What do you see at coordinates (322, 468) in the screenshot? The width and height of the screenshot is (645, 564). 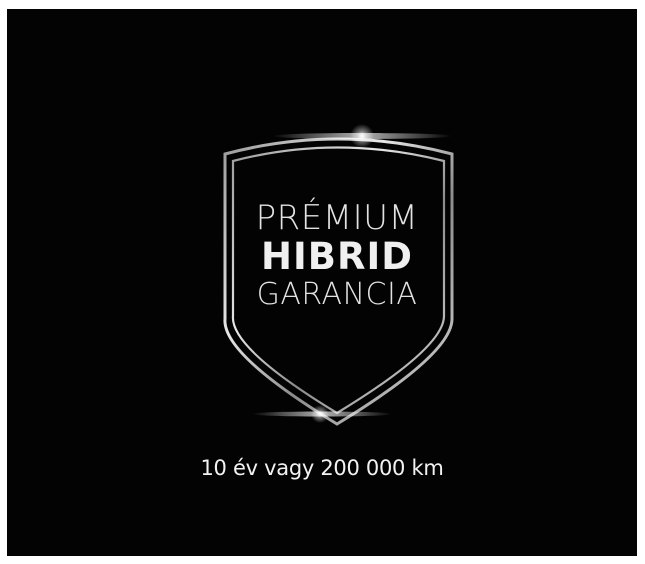 I see `warranty-tagline: 10 év vagy 200 000 km` at bounding box center [322, 468].